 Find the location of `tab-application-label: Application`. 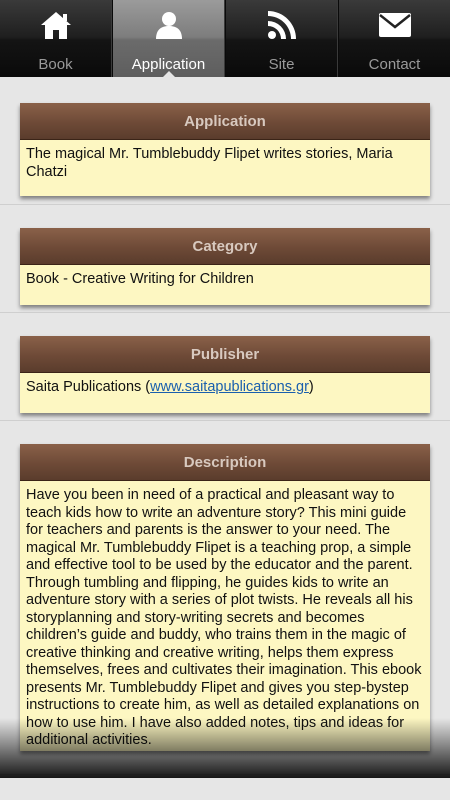

tab-application-label: Application is located at coordinates (168, 64).